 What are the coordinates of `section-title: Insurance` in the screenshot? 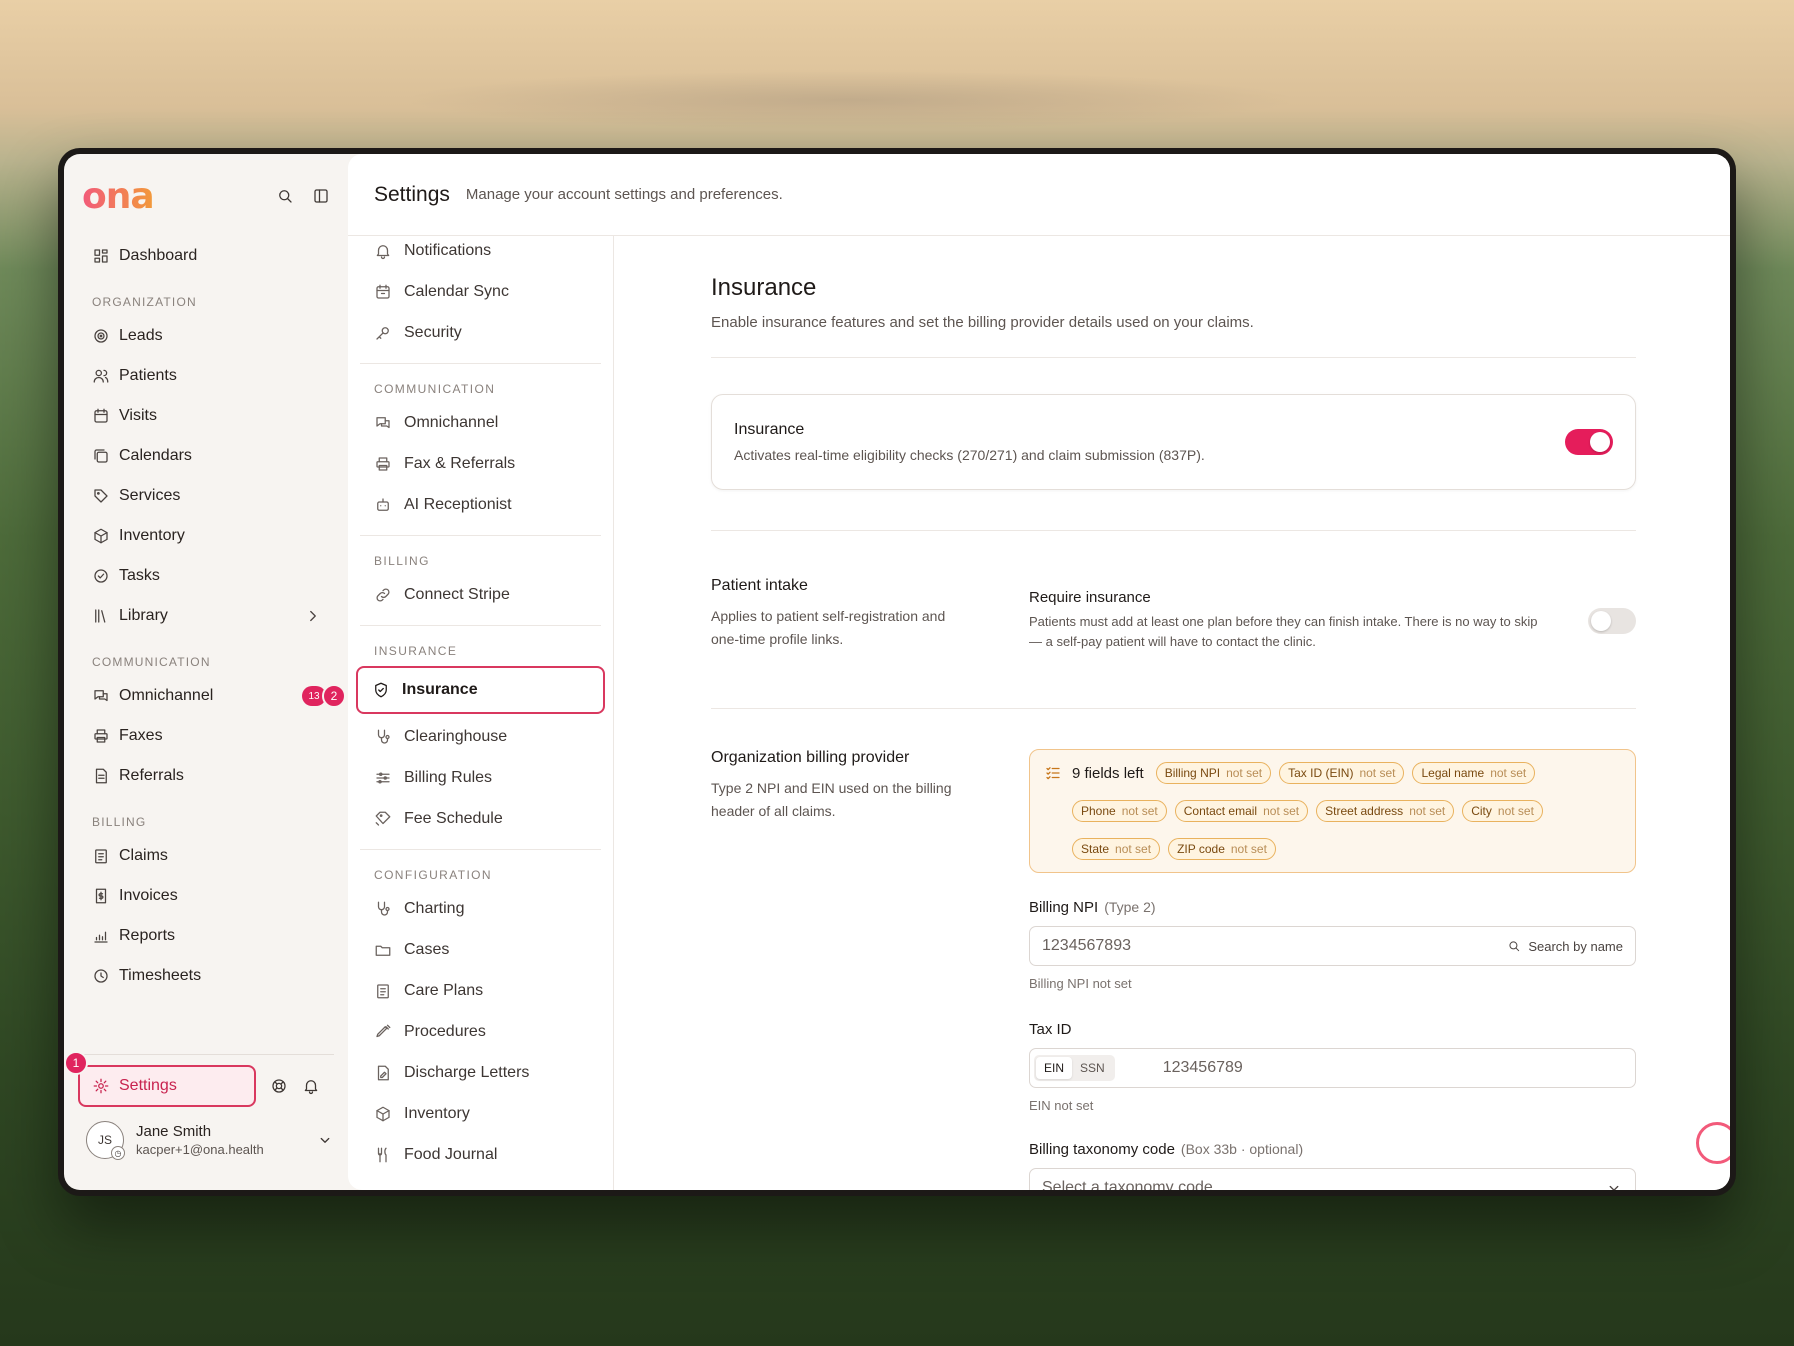 It's located at (764, 287).